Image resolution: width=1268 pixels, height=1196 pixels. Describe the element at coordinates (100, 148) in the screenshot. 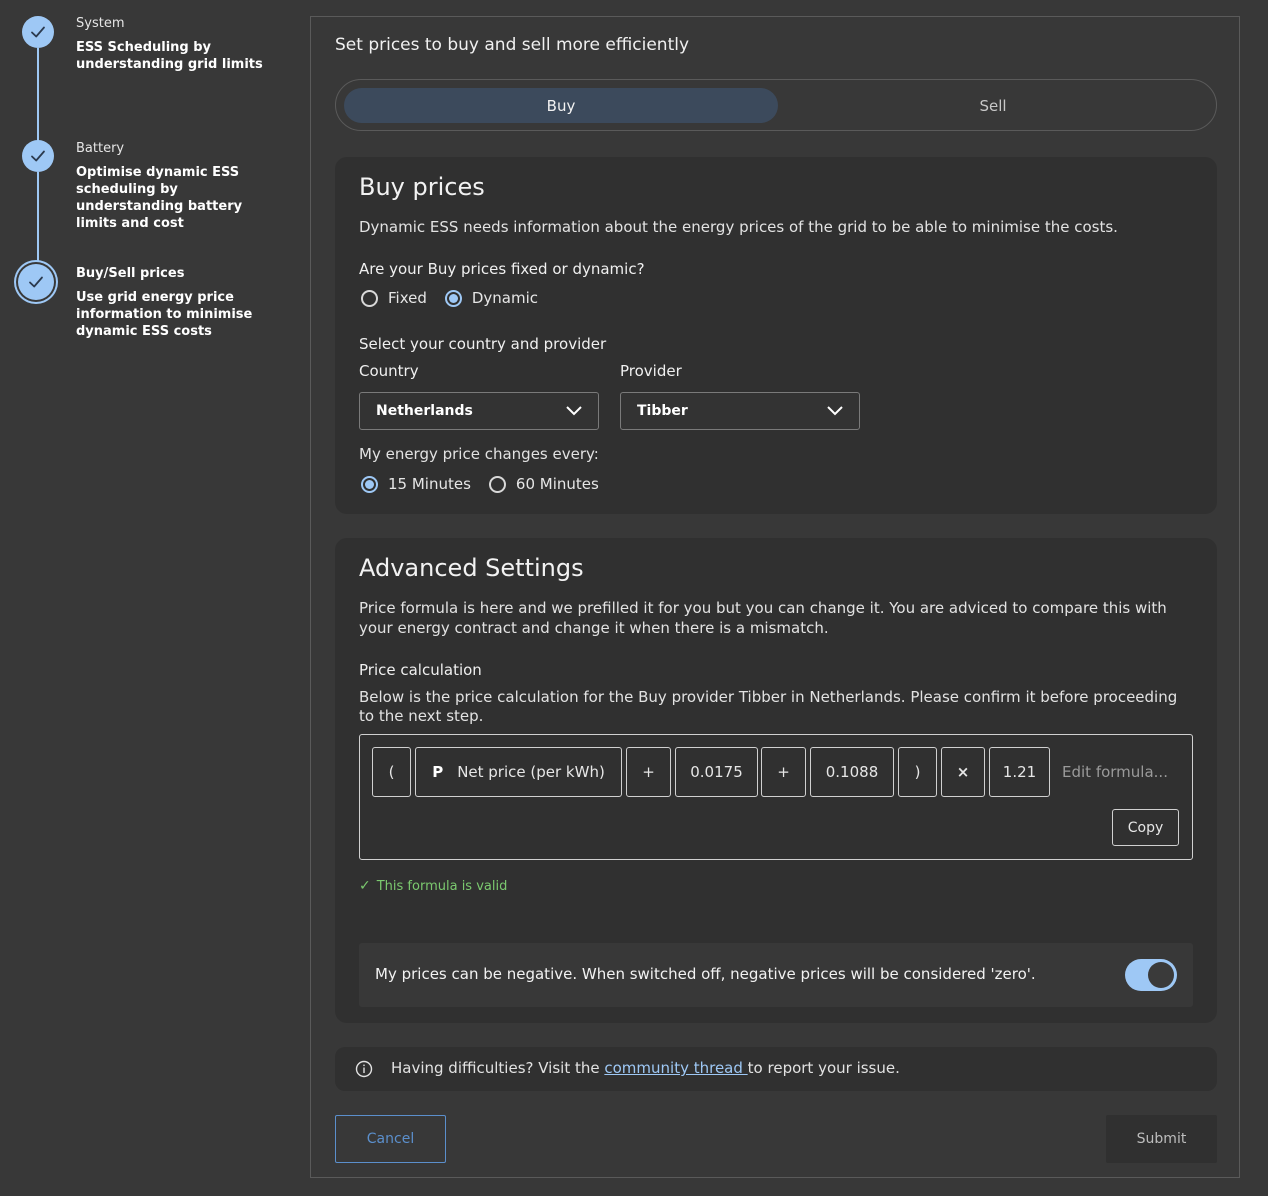

I see `step-battery-title: Battery` at that location.